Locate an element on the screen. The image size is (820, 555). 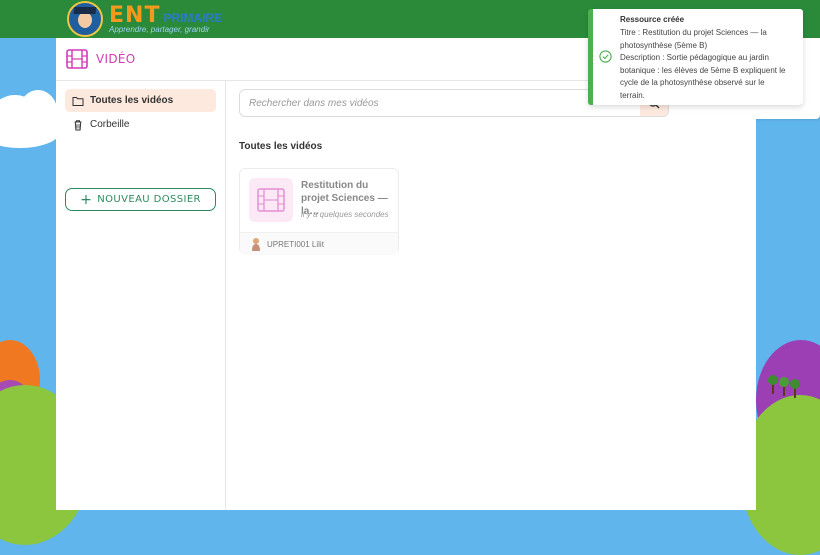
new-folder-label: NOUVEAU DOSSIER is located at coordinates (149, 199).